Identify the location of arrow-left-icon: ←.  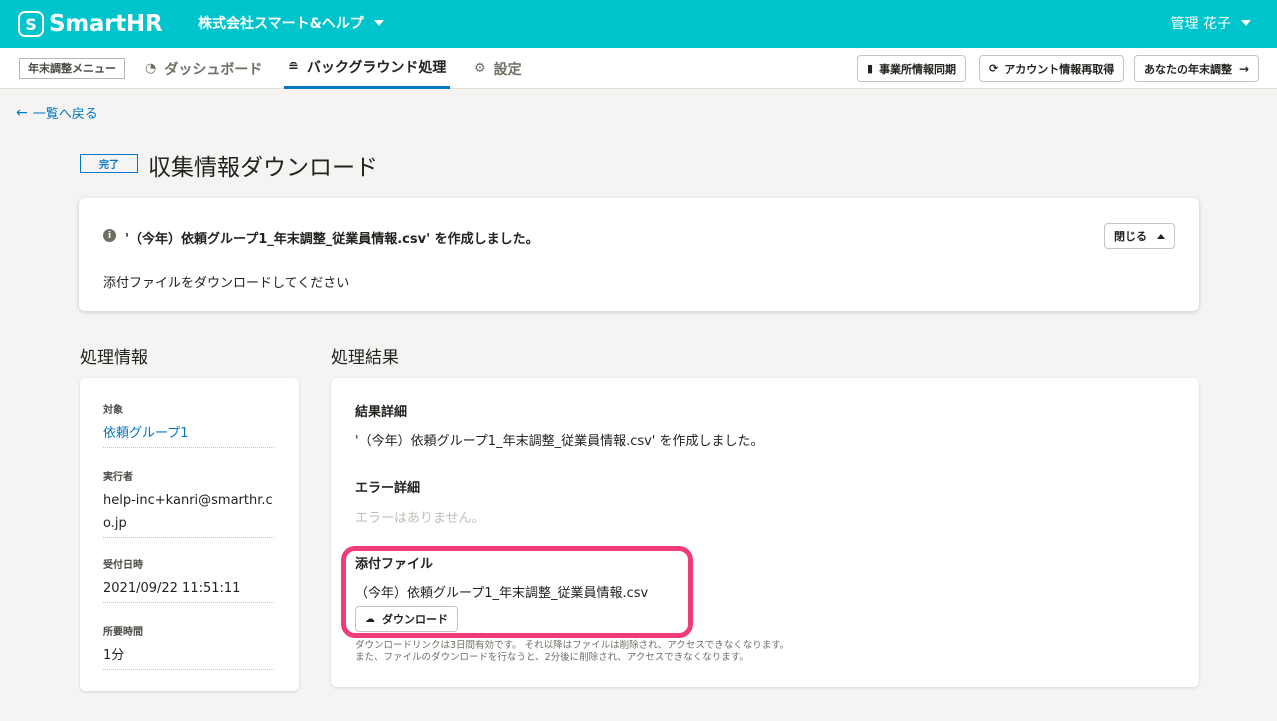
(22, 112).